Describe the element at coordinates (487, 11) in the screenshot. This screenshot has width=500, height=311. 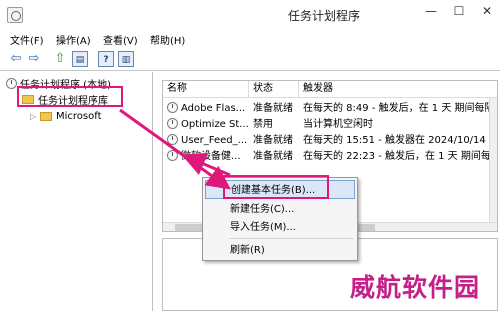
I see `close-button: ✕` at that location.